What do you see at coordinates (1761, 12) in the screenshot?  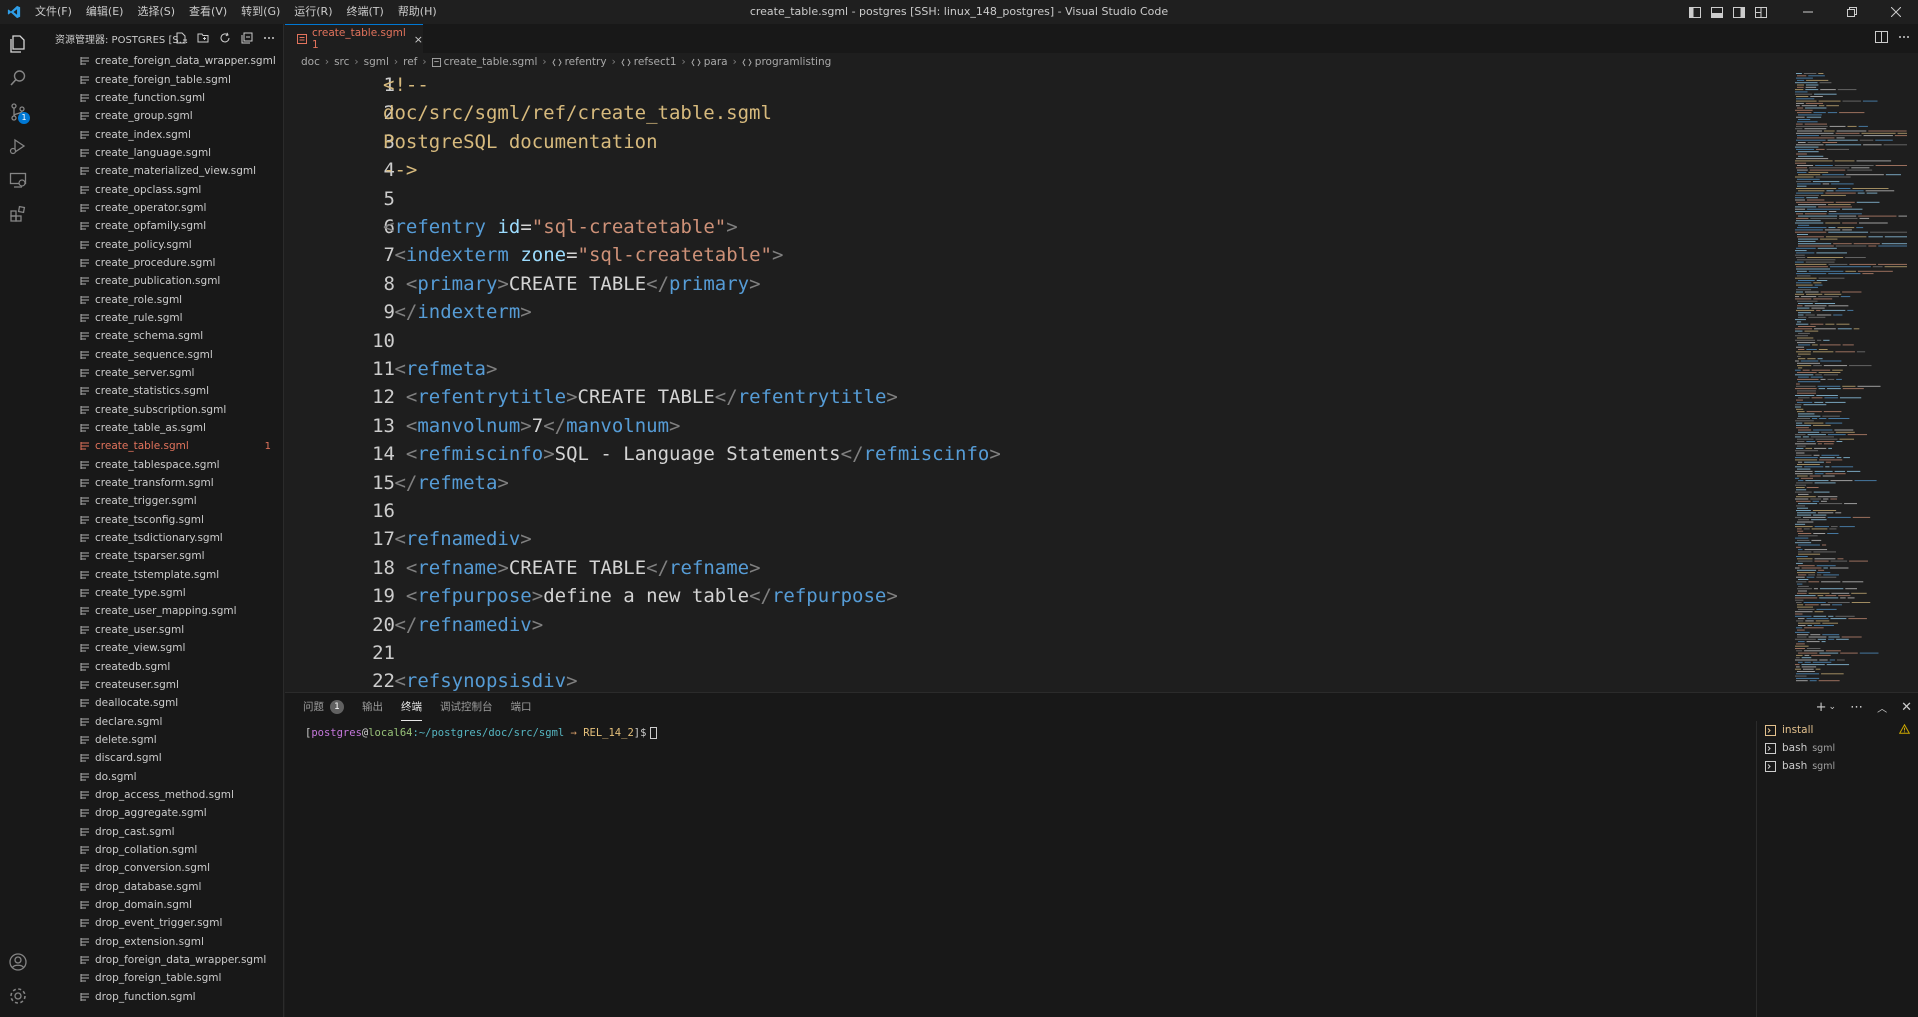 I see `customize-layout-icon` at bounding box center [1761, 12].